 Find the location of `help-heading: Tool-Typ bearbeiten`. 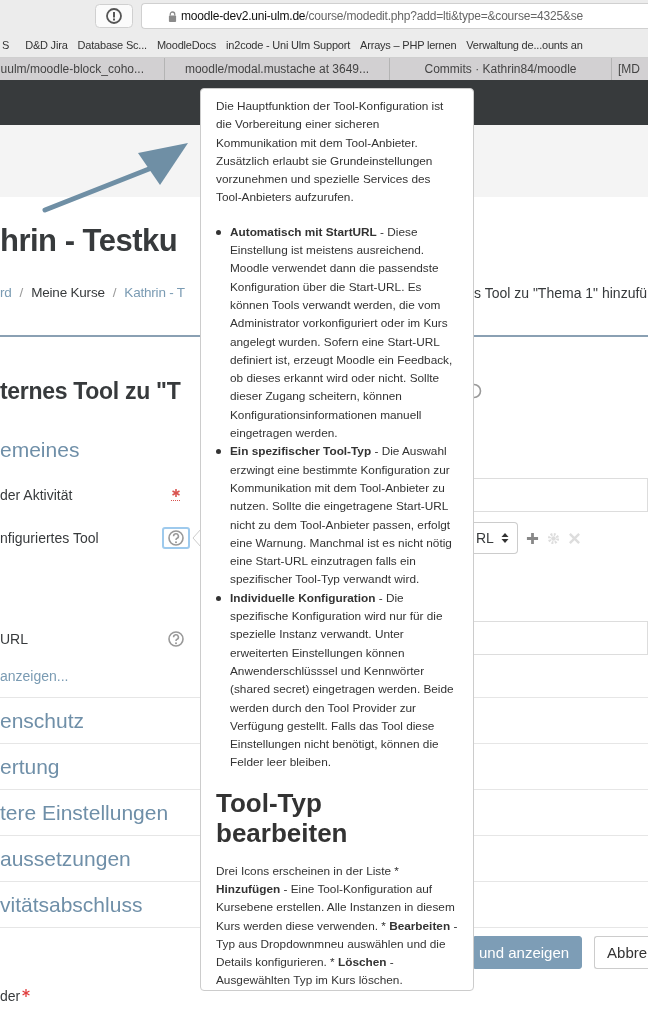

help-heading: Tool-Typ bearbeiten is located at coordinates (282, 817).